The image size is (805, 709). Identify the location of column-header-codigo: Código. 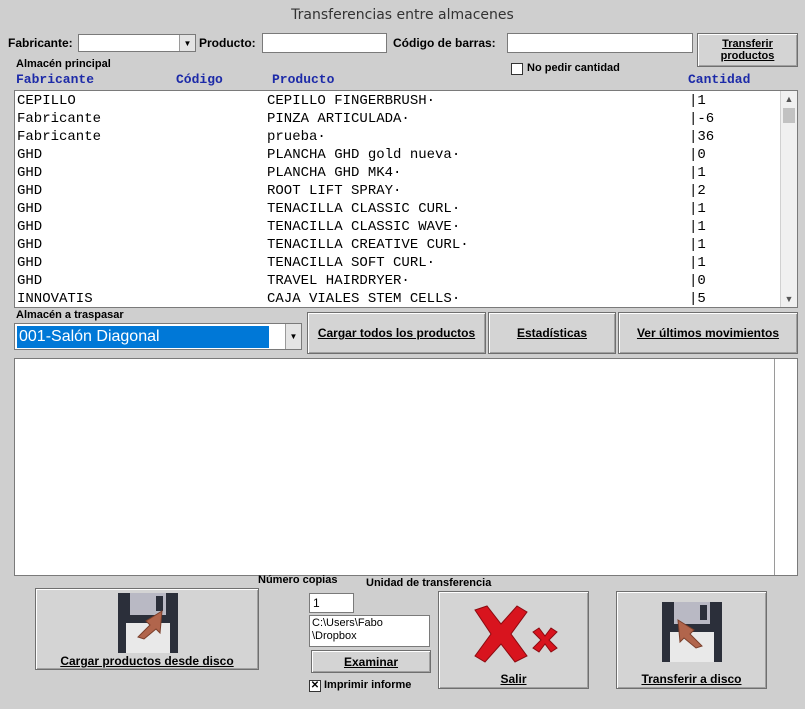
(199, 79).